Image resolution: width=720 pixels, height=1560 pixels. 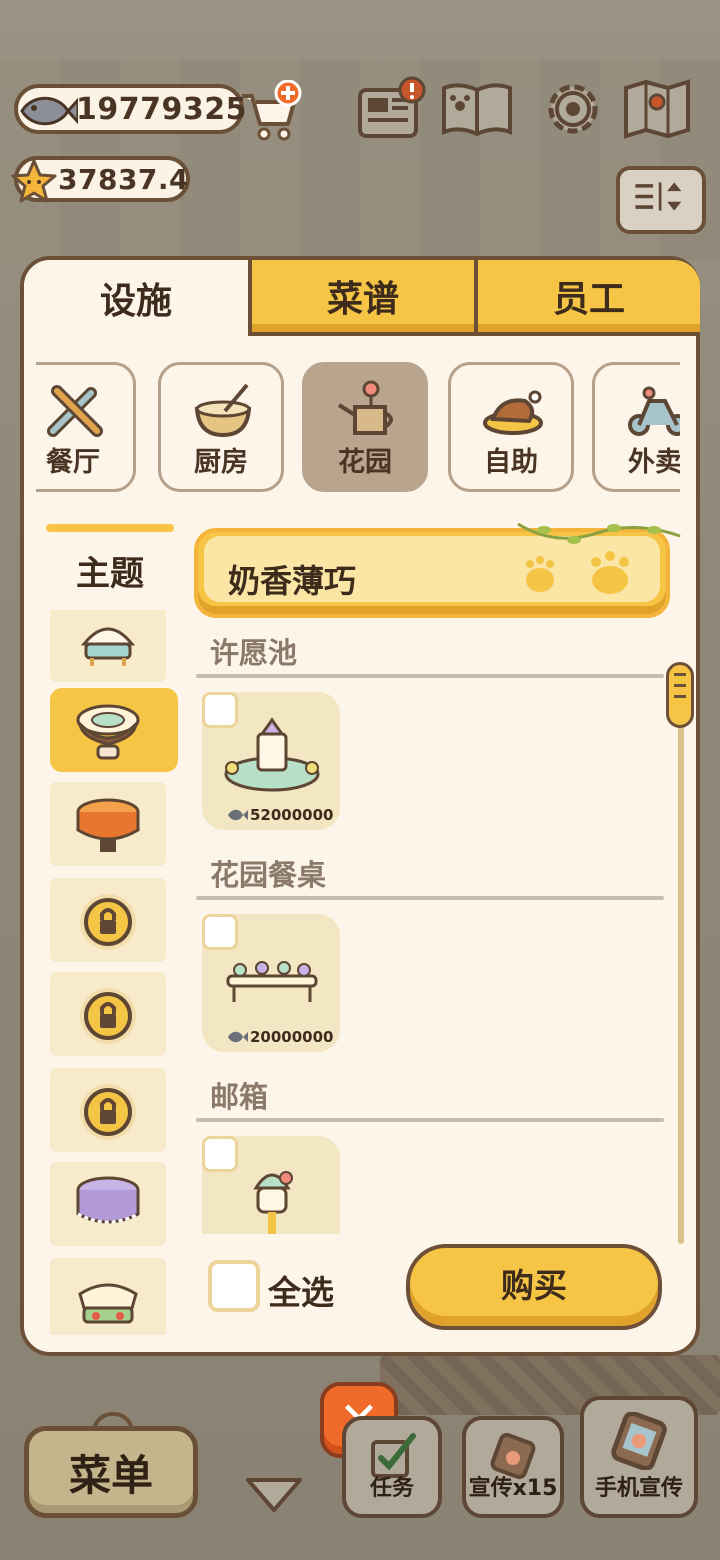 I want to click on category-label: 自助, so click(x=511, y=462).